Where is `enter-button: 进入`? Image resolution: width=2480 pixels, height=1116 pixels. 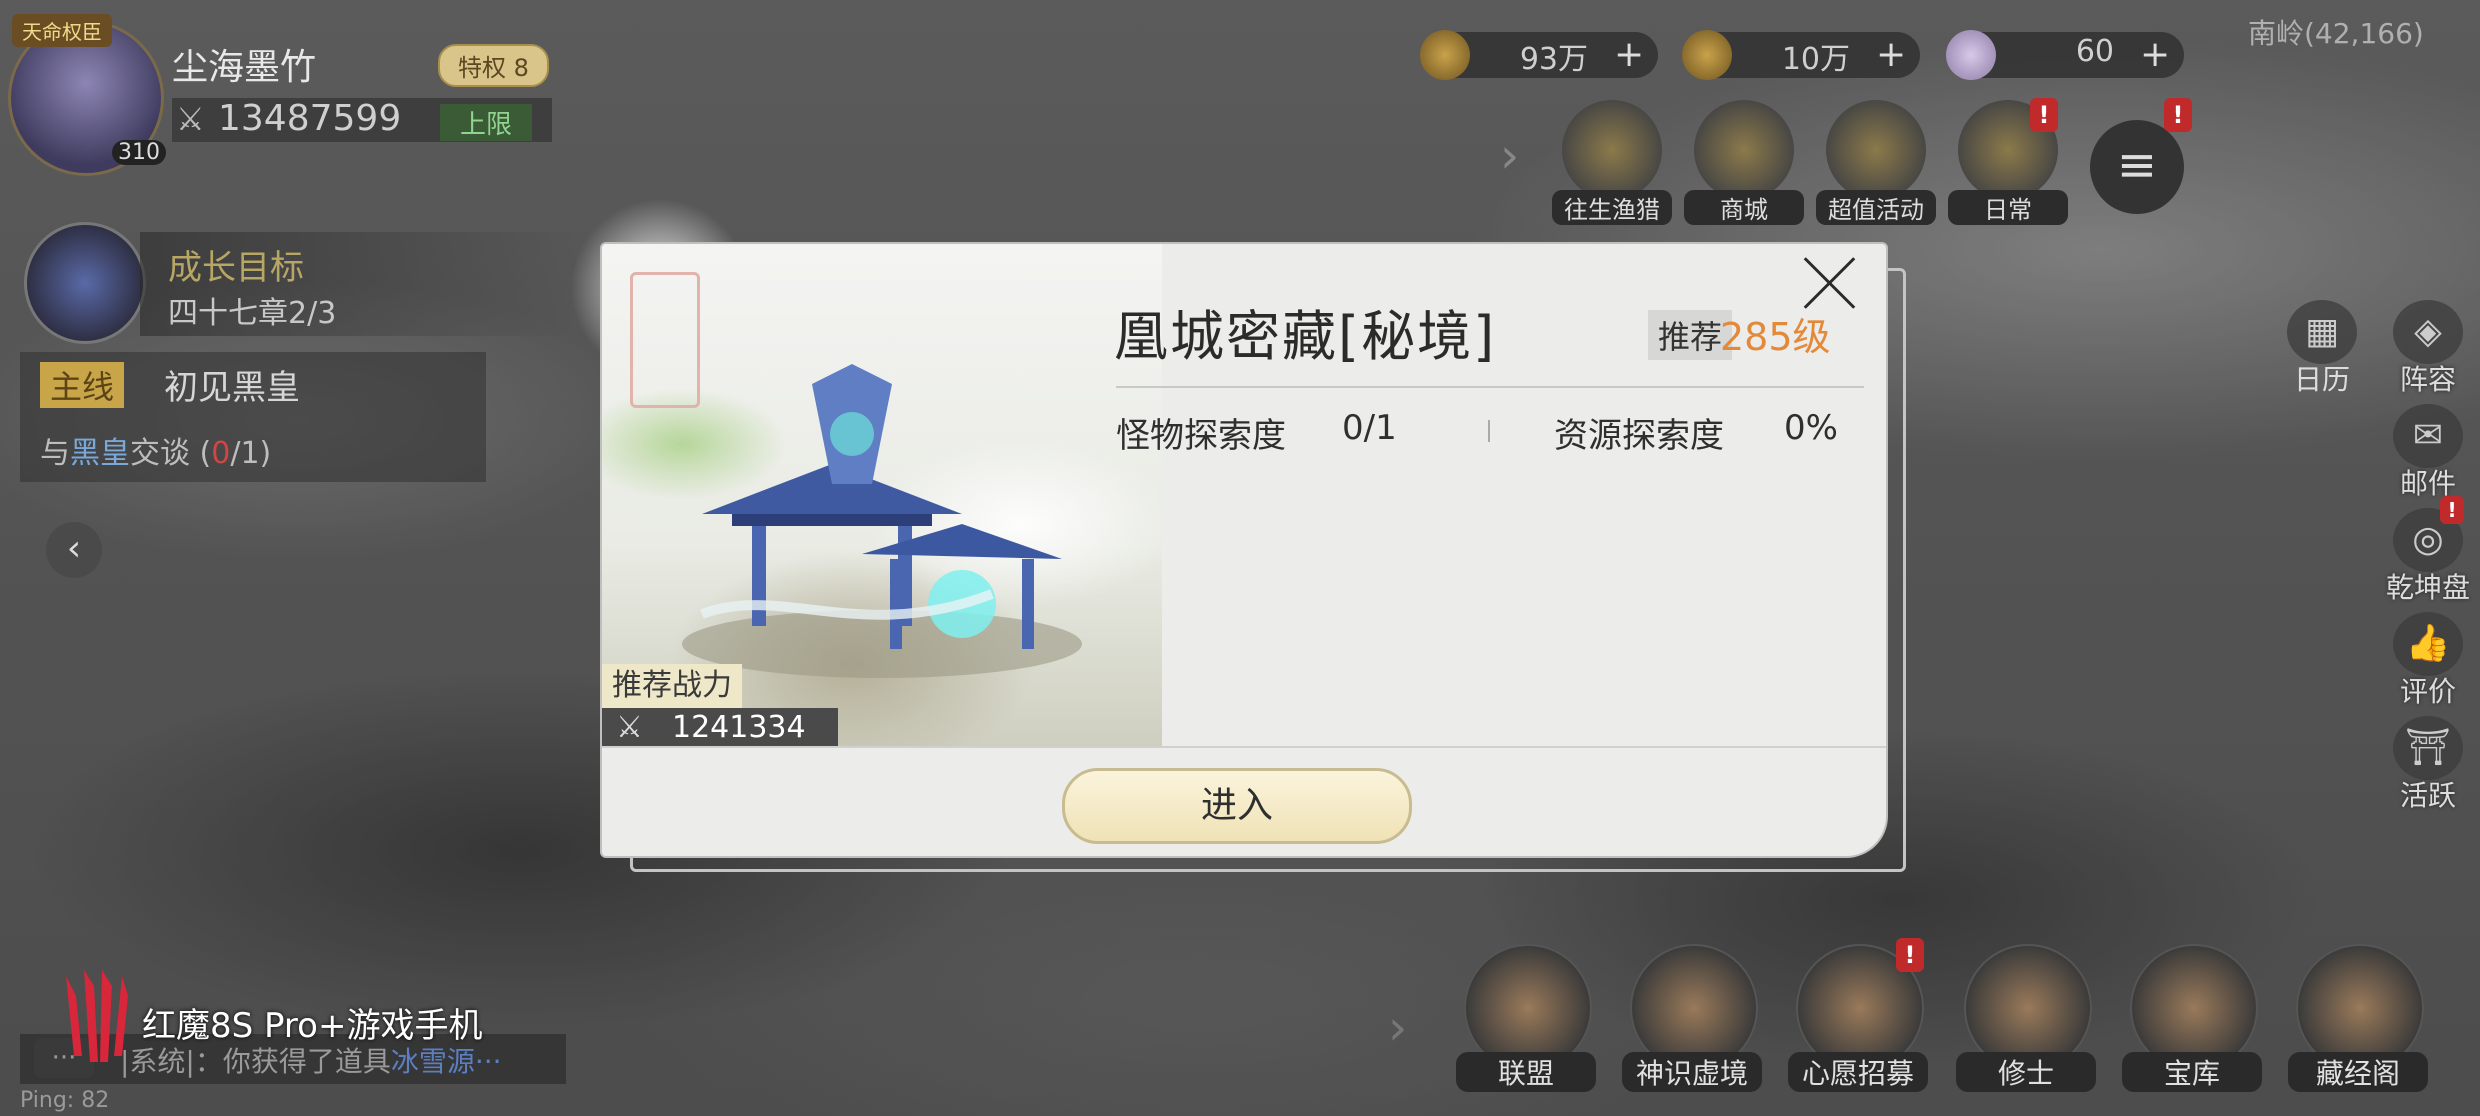 enter-button: 进入 is located at coordinates (1237, 806).